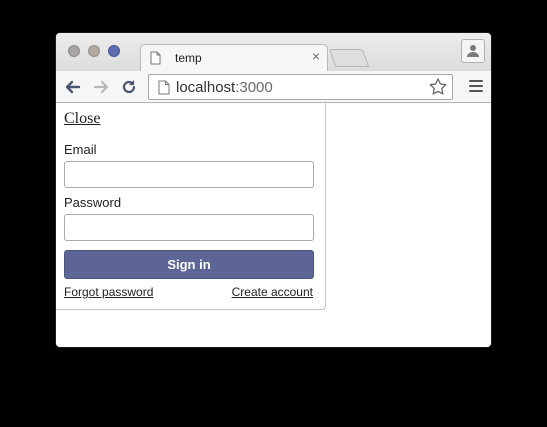  I want to click on window-close-button, so click(74, 51).